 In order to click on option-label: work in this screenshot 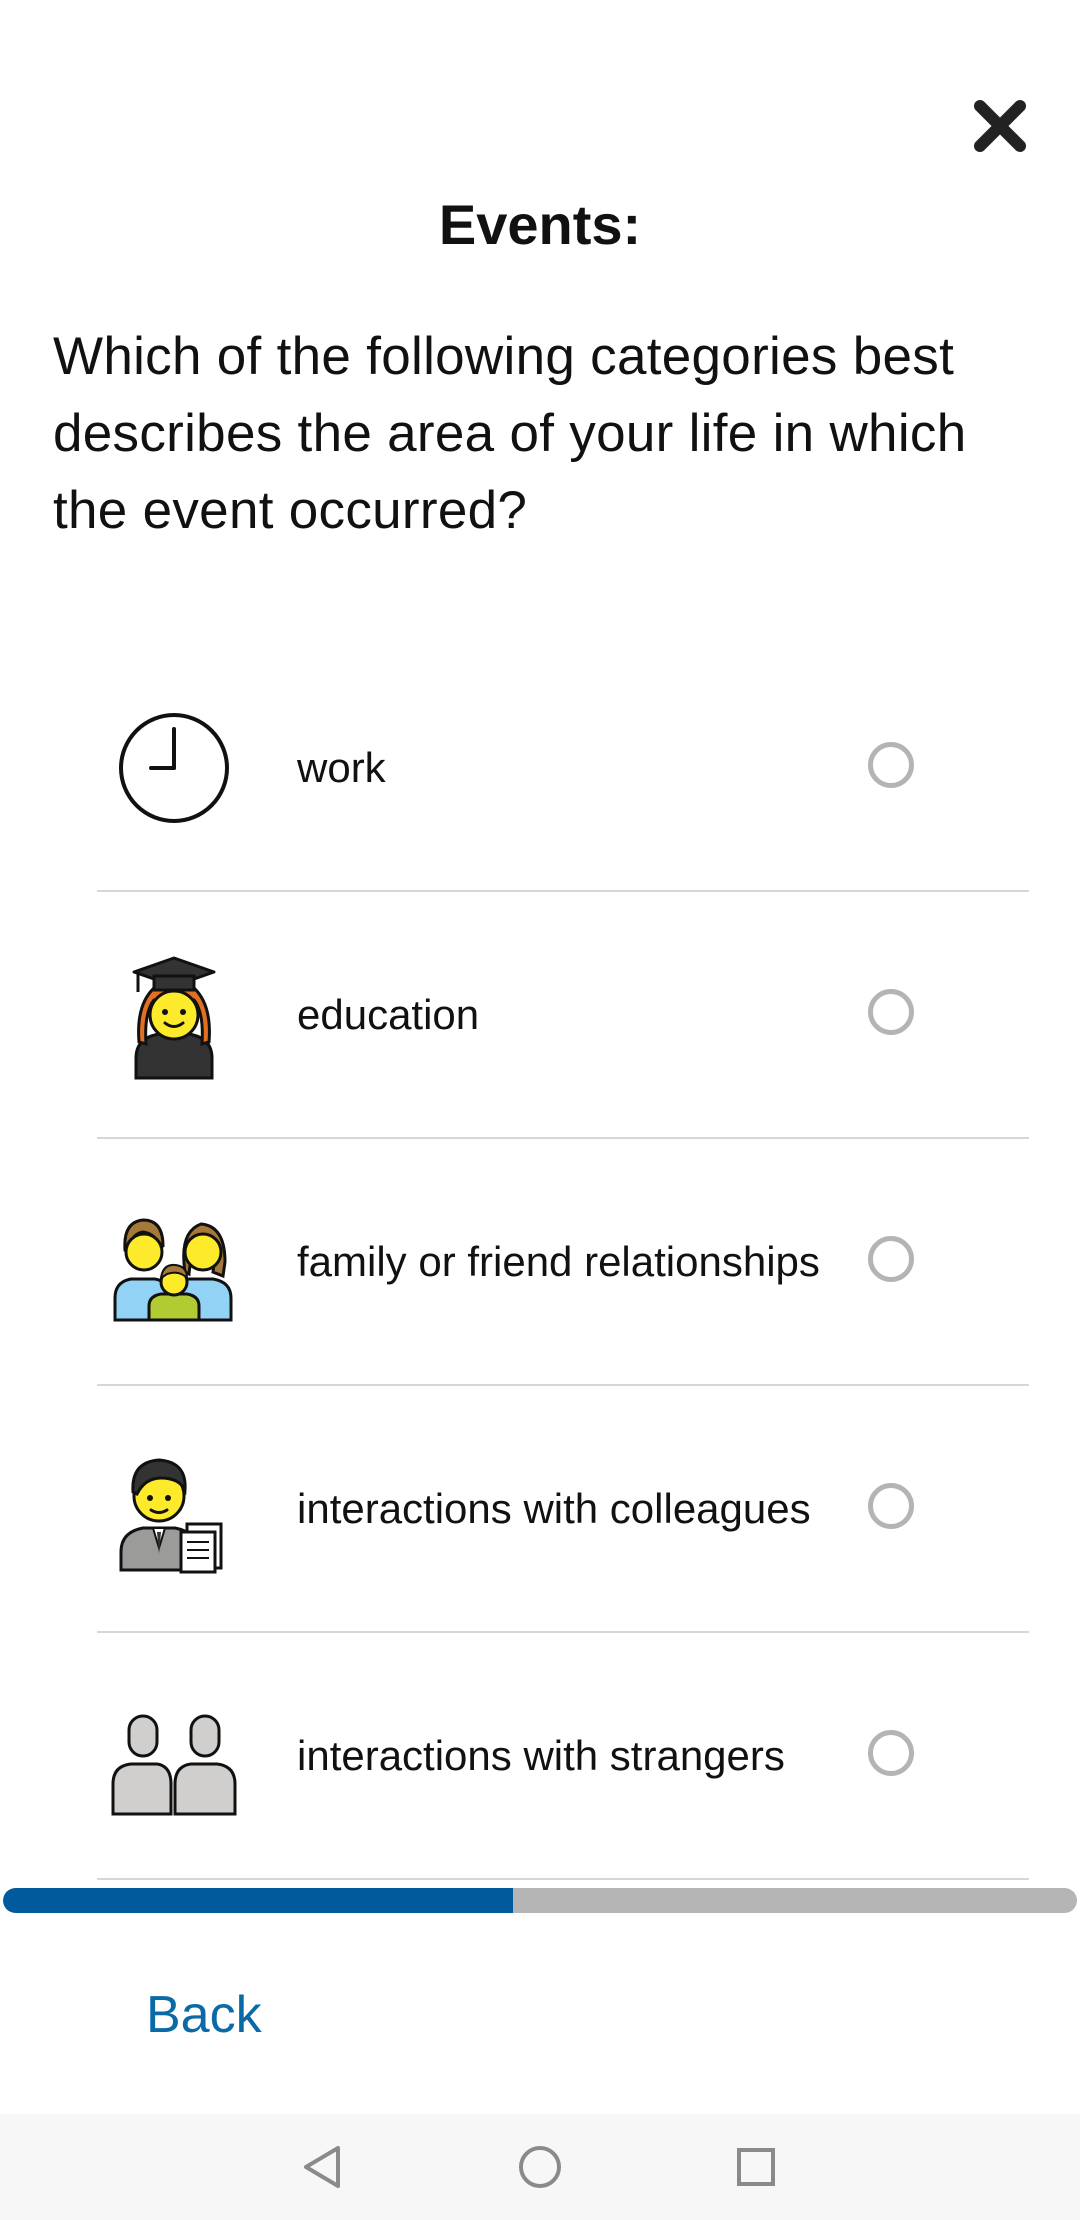, I will do `click(341, 767)`.